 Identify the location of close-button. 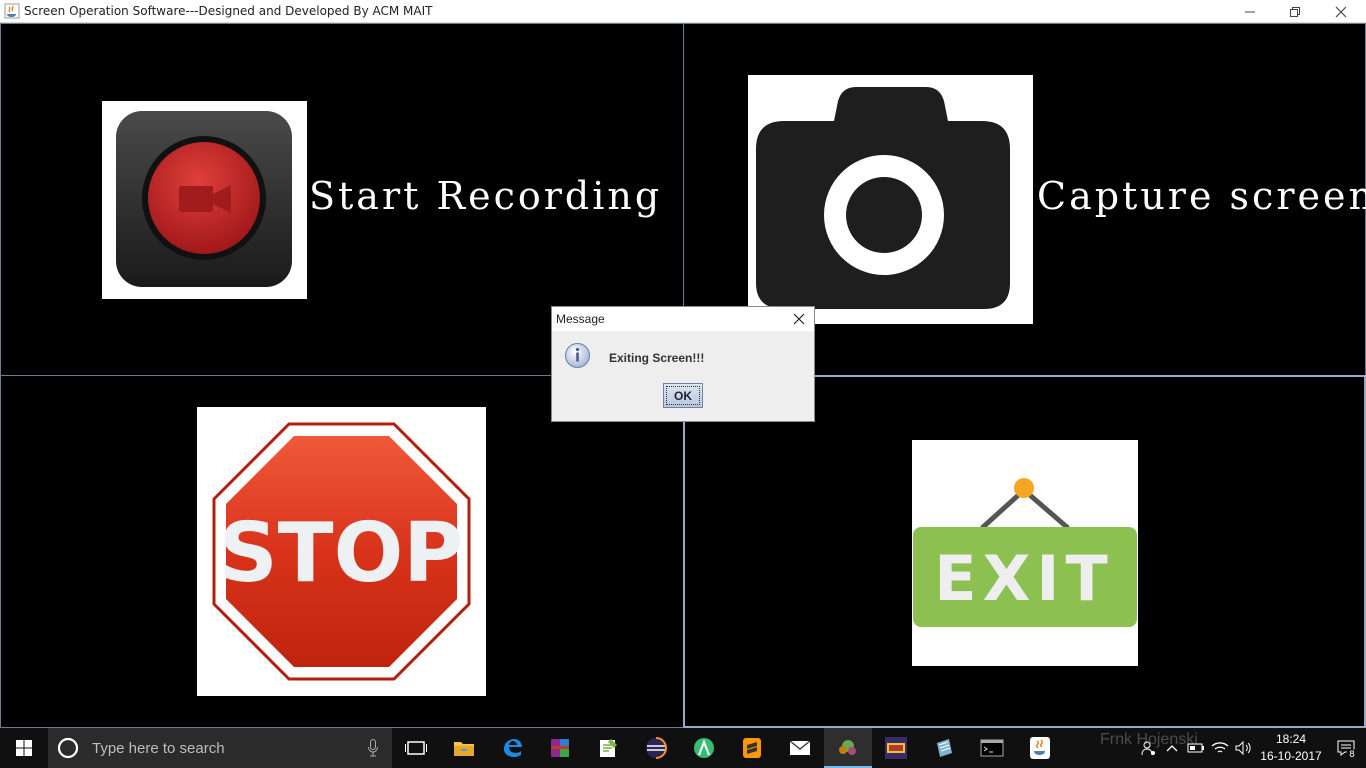
(1341, 11).